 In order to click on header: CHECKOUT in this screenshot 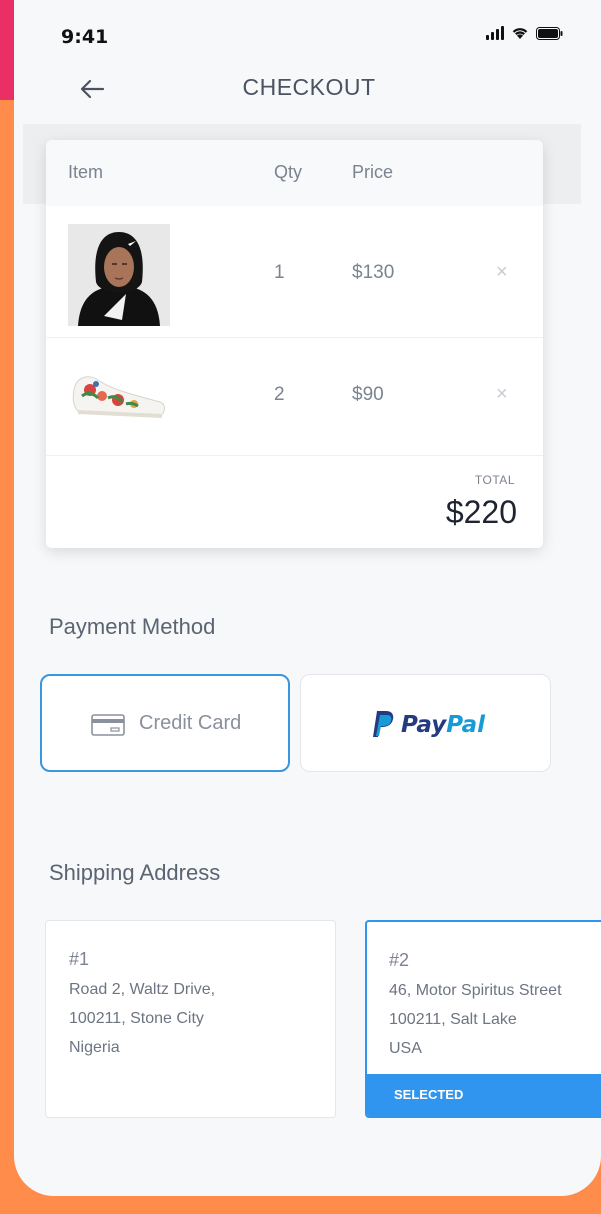, I will do `click(309, 93)`.